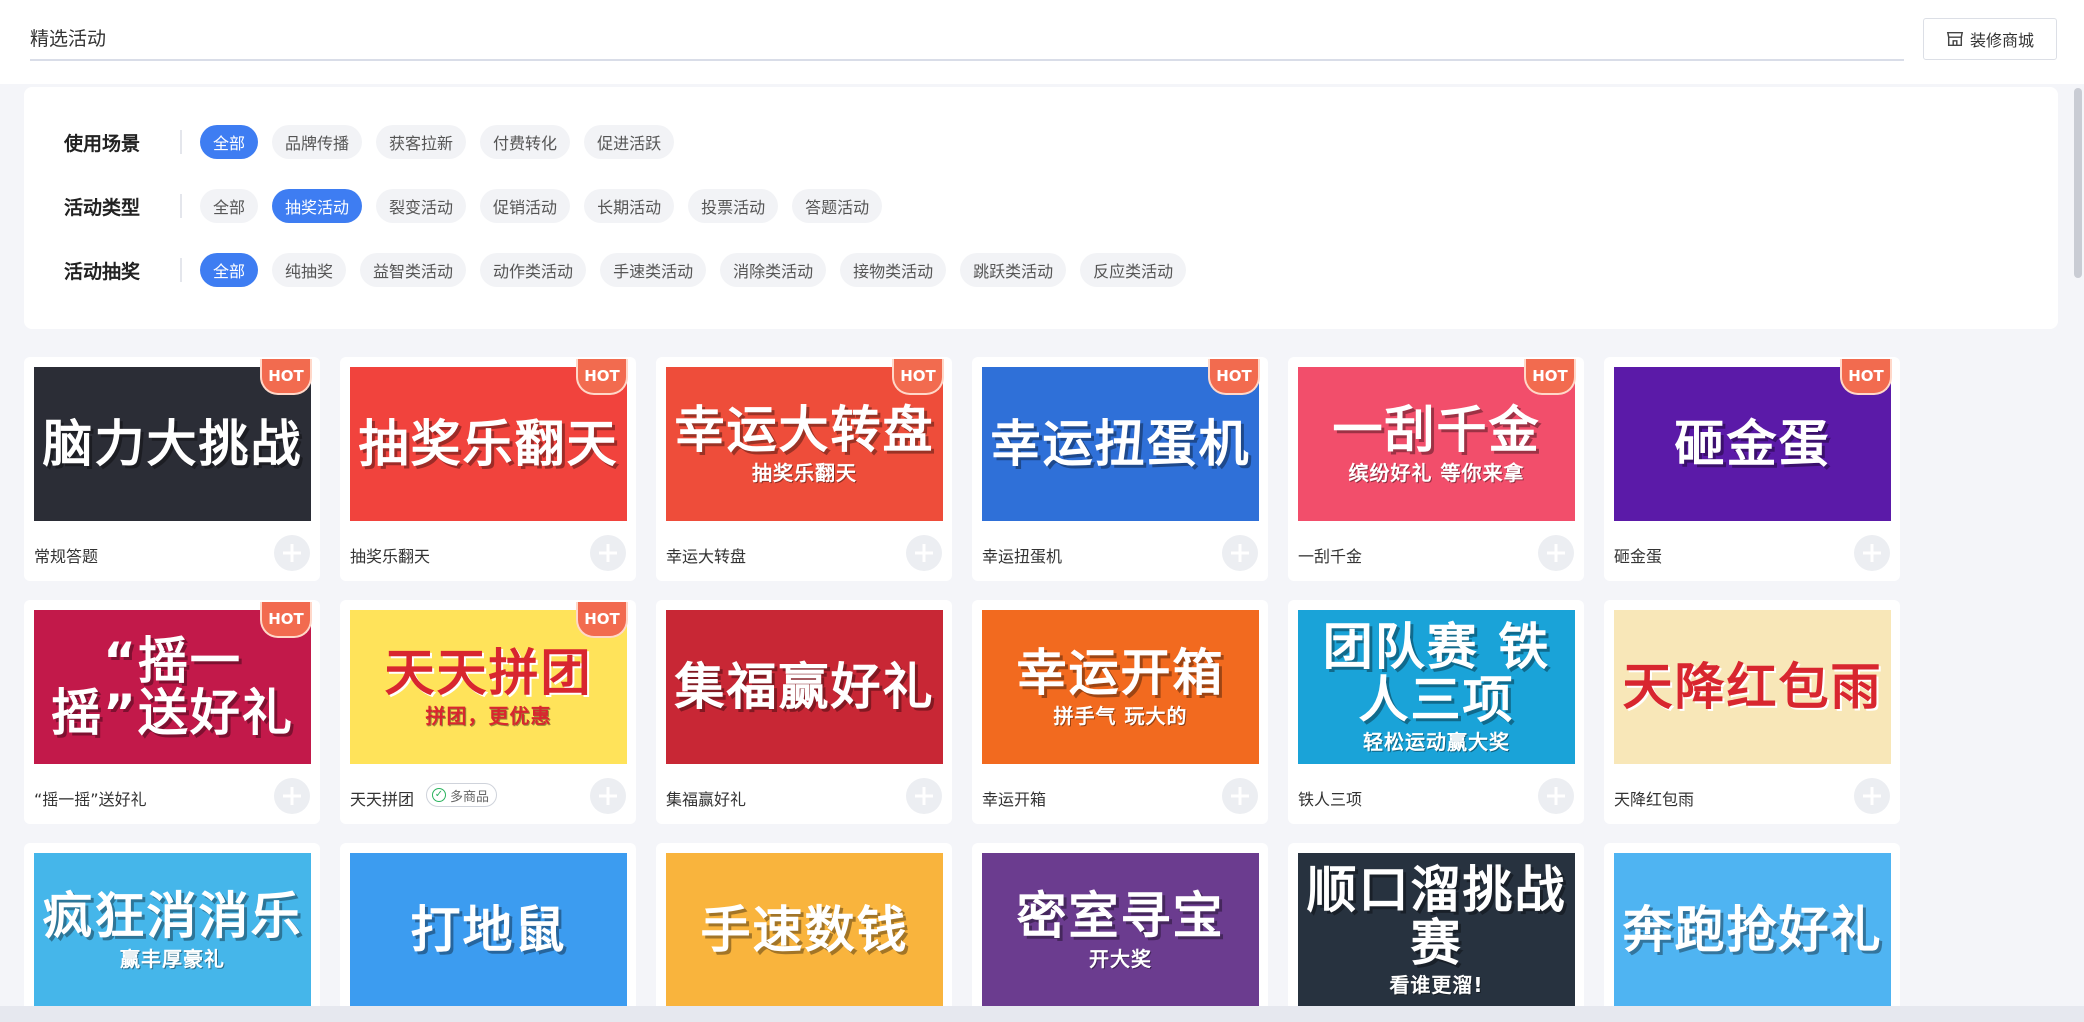  What do you see at coordinates (1955, 39) in the screenshot?
I see `store-icon` at bounding box center [1955, 39].